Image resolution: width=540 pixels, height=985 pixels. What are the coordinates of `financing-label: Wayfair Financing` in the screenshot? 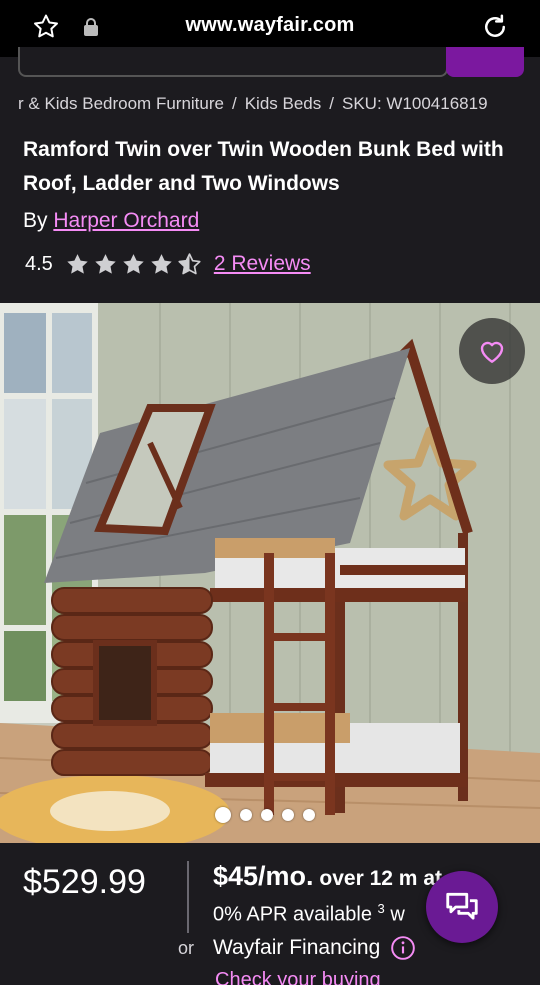 It's located at (297, 947).